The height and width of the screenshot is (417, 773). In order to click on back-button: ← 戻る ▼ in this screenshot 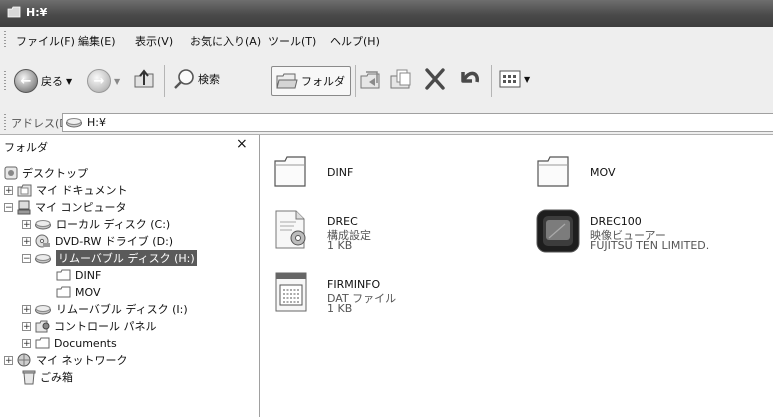, I will do `click(43, 81)`.